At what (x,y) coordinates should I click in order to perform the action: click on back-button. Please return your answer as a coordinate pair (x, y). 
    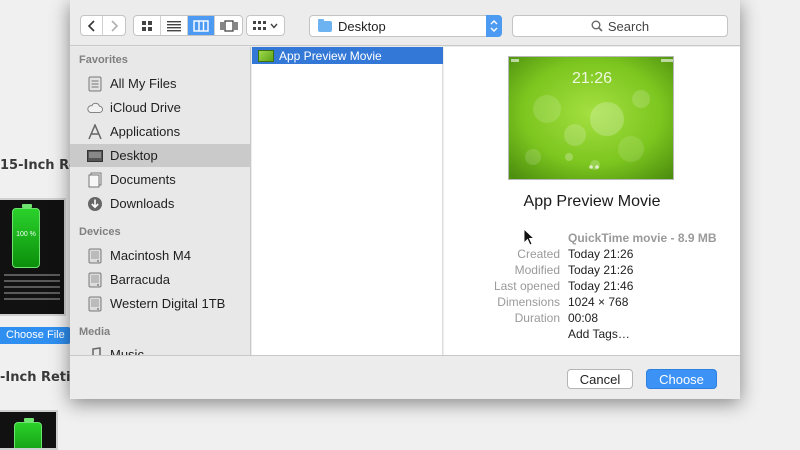
    Looking at the image, I should click on (92, 25).